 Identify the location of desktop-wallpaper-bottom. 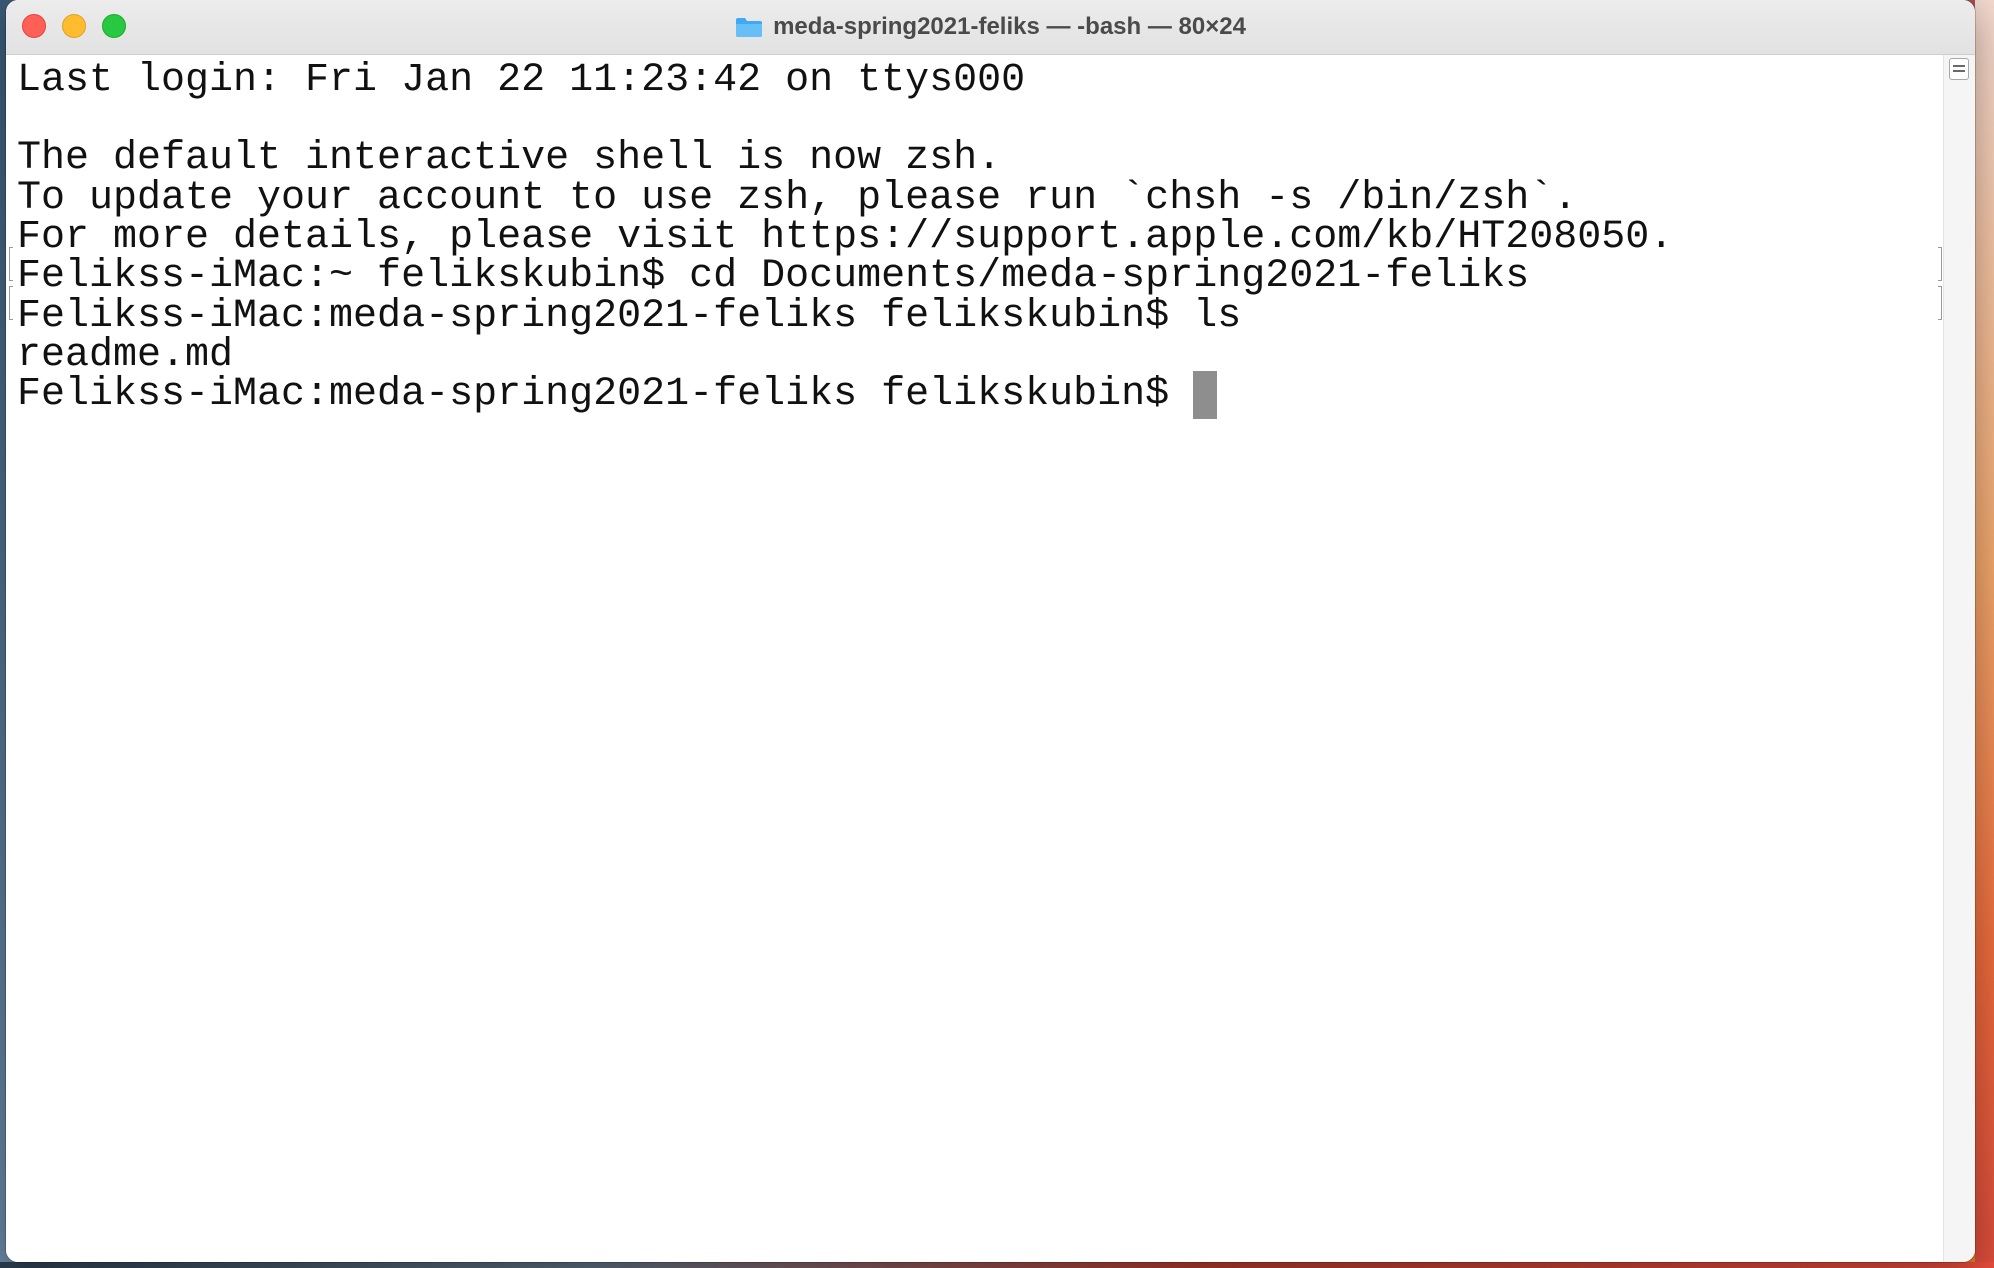
(997, 1265).